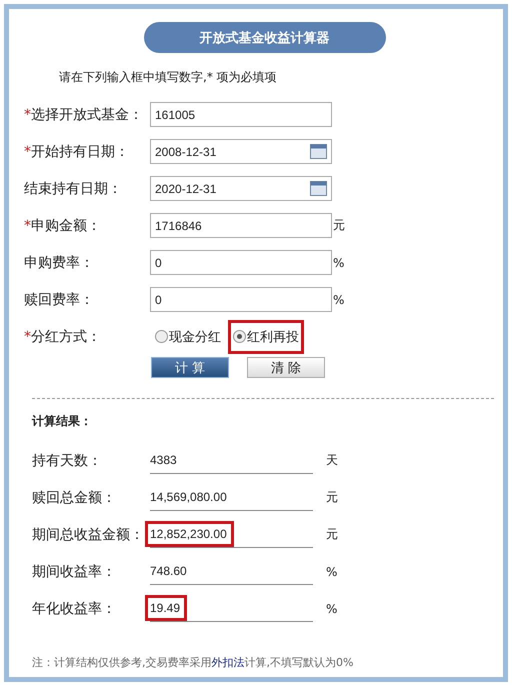 This screenshot has width=512, height=685. Describe the element at coordinates (67, 461) in the screenshot. I see `result-label: 持有天数：` at that location.